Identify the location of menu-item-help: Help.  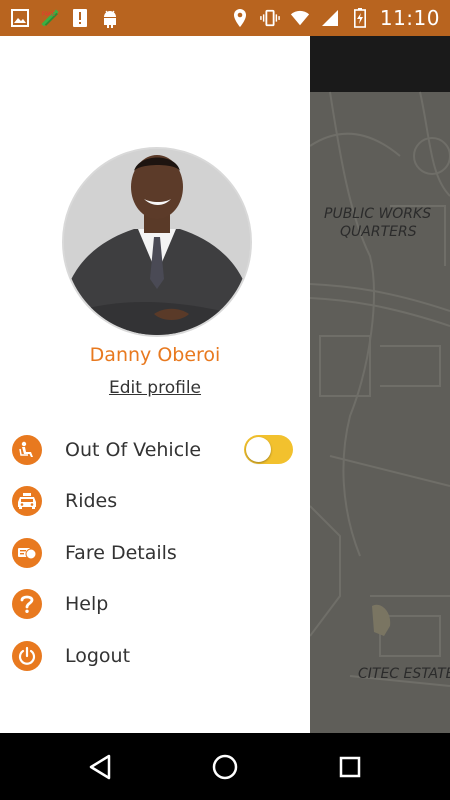
(155, 605).